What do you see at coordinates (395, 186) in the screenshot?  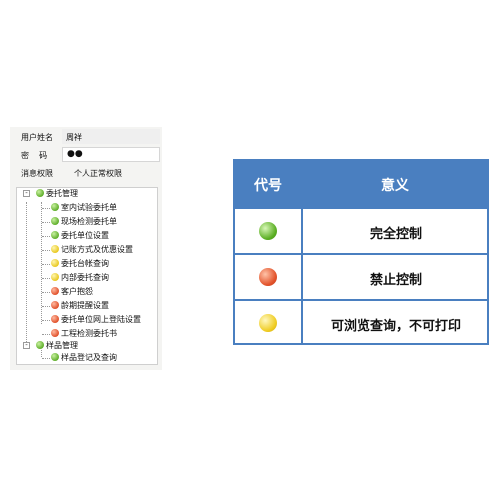 I see `header-meaning: 意义` at bounding box center [395, 186].